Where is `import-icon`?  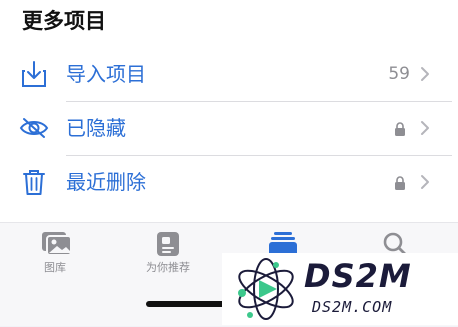 import-icon is located at coordinates (34, 74).